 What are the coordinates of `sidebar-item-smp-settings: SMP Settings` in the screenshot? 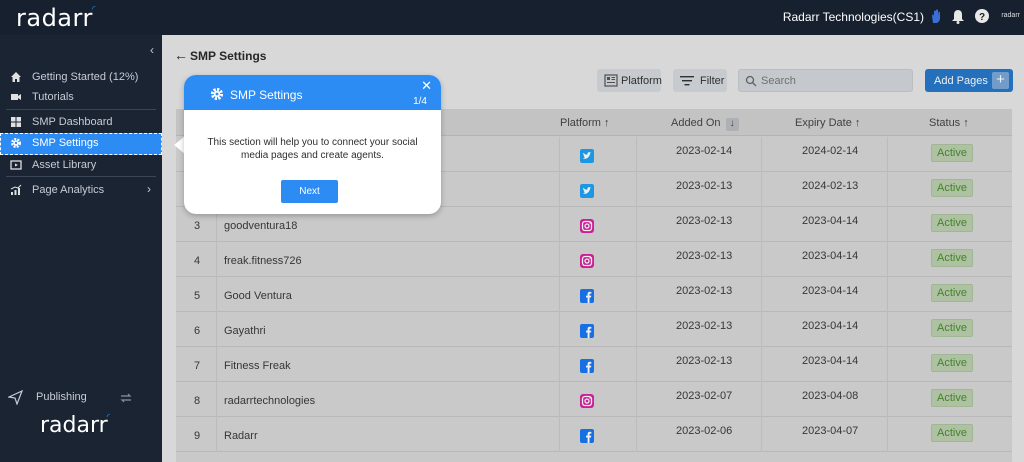 It's located at (81, 144).